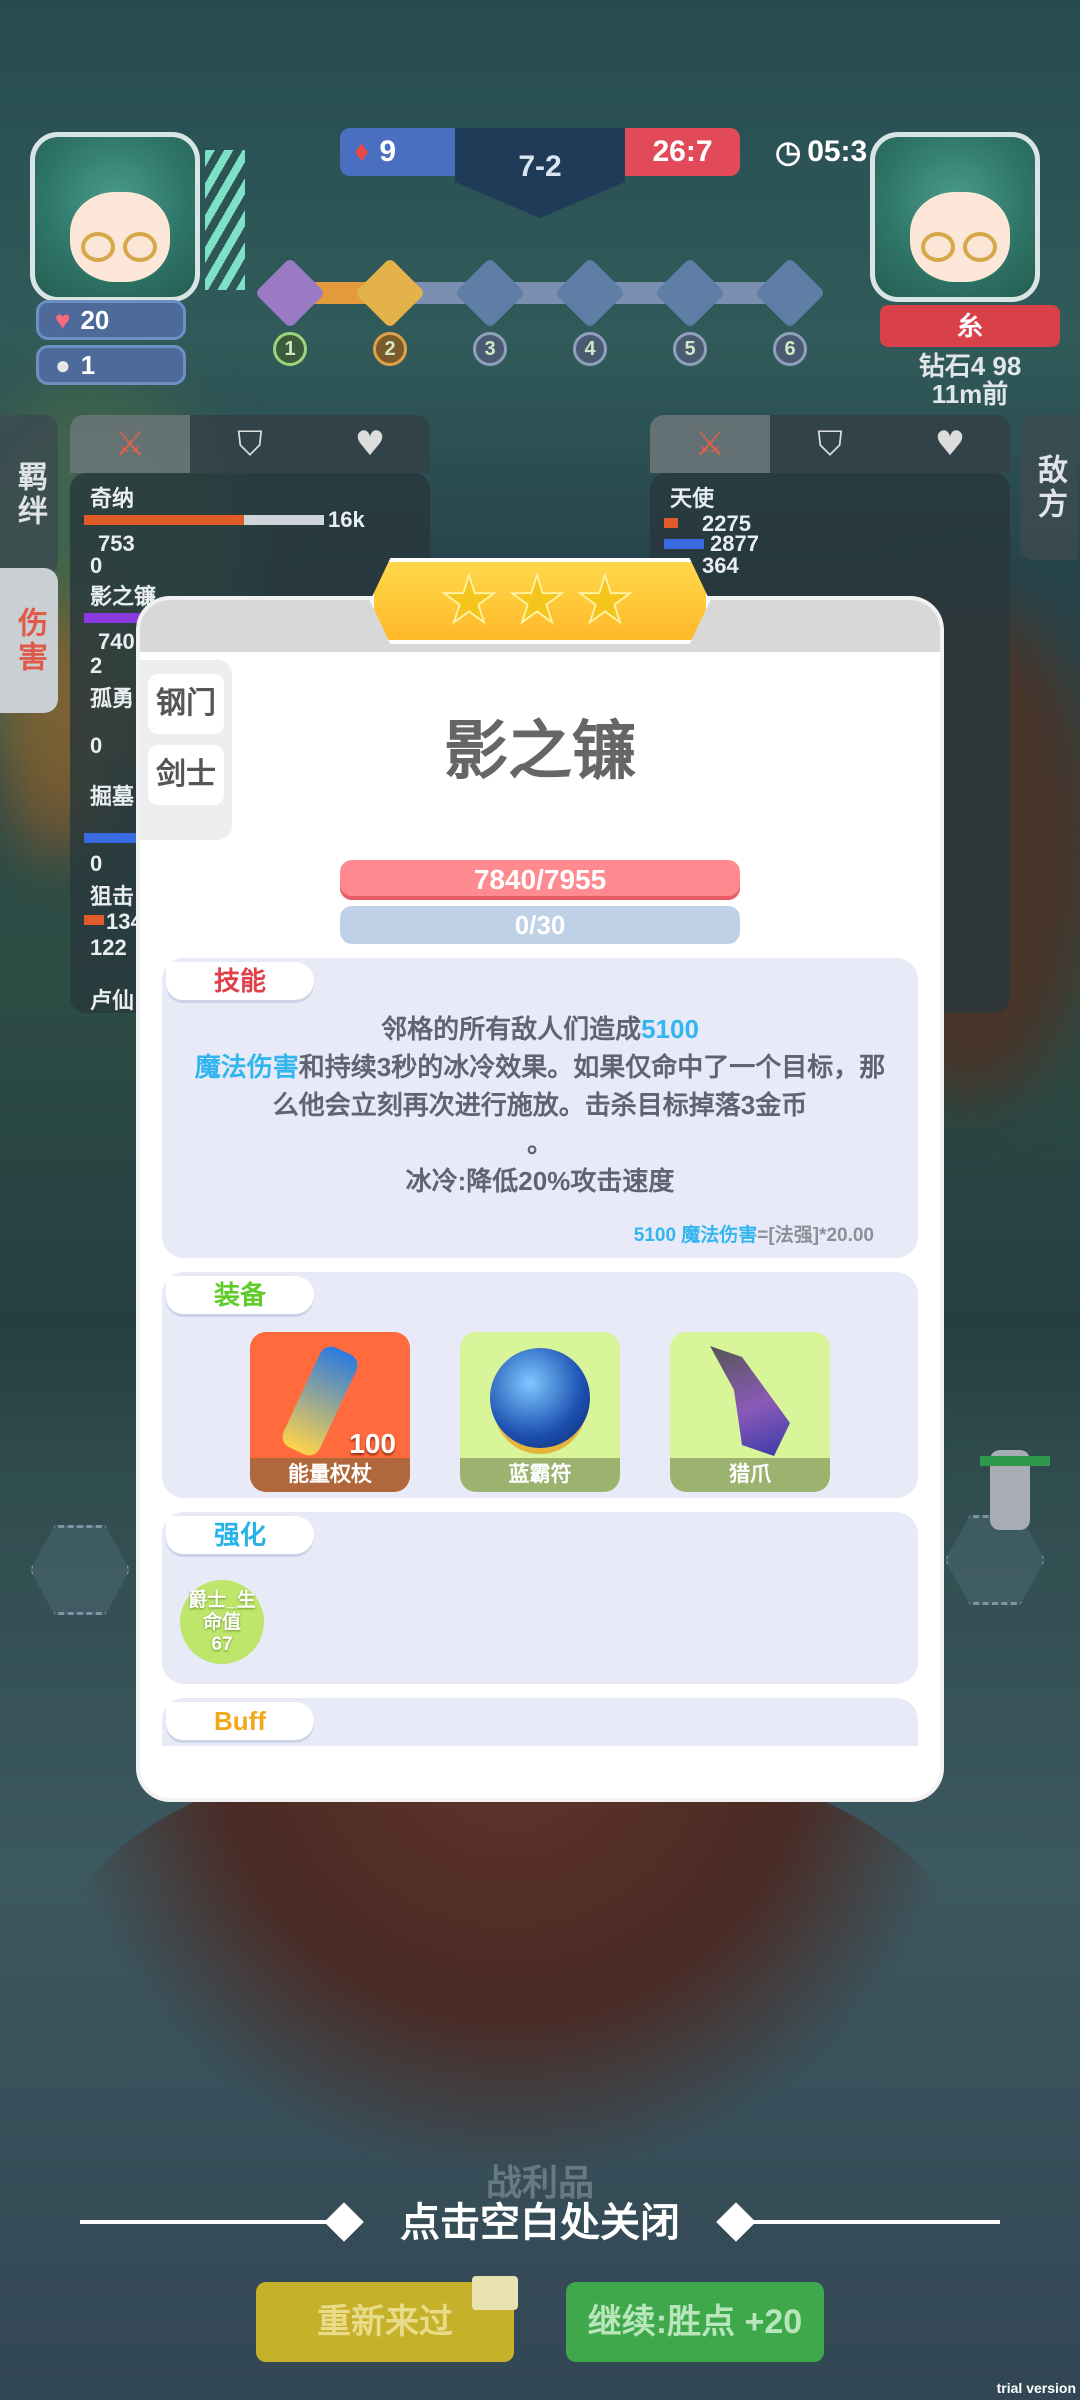 This screenshot has width=1080, height=2400. What do you see at coordinates (123, 596) in the screenshot?
I see `unit-name: 影之镰` at bounding box center [123, 596].